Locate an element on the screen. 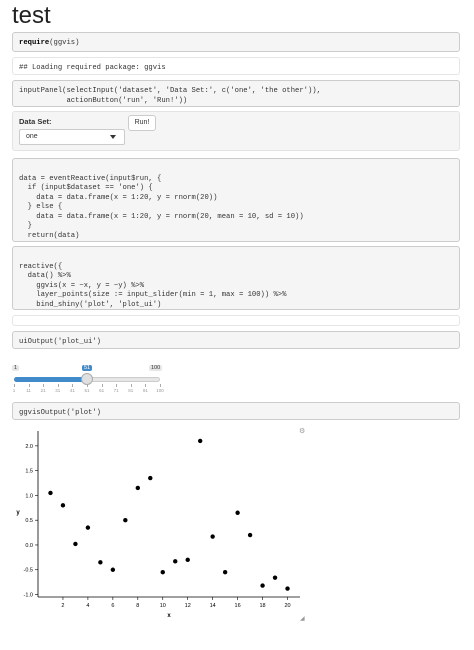  x-axis-label: x is located at coordinates (169, 616).